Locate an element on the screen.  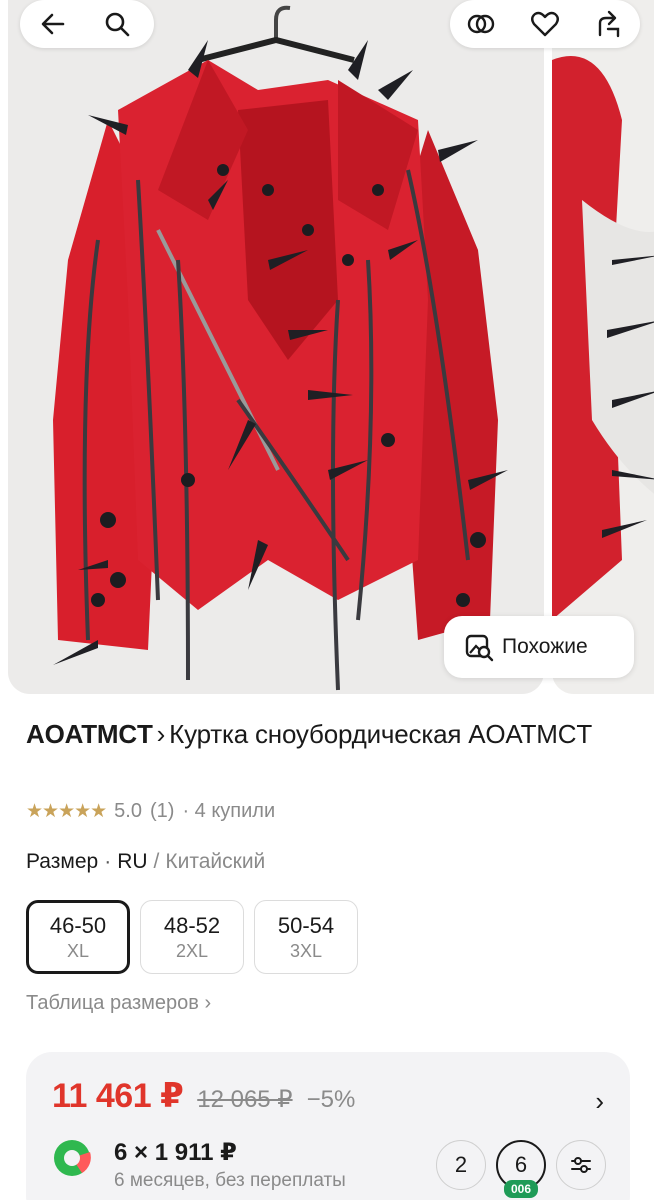
installment-months: 2 6 006 is located at coordinates (521, 1169).